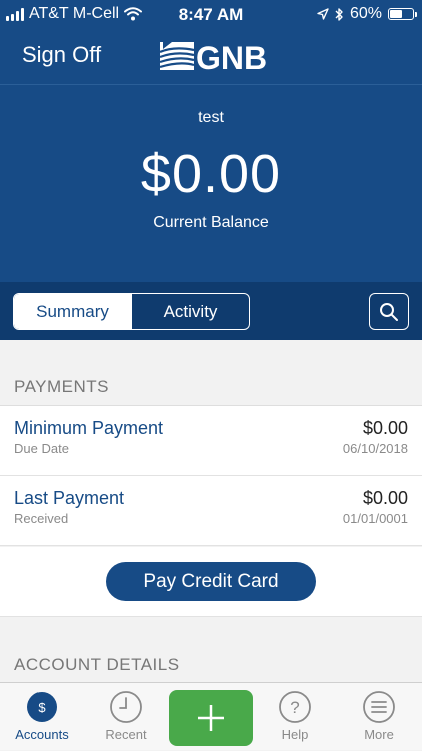 This screenshot has width=422, height=751. I want to click on add-action-button, so click(211, 718).